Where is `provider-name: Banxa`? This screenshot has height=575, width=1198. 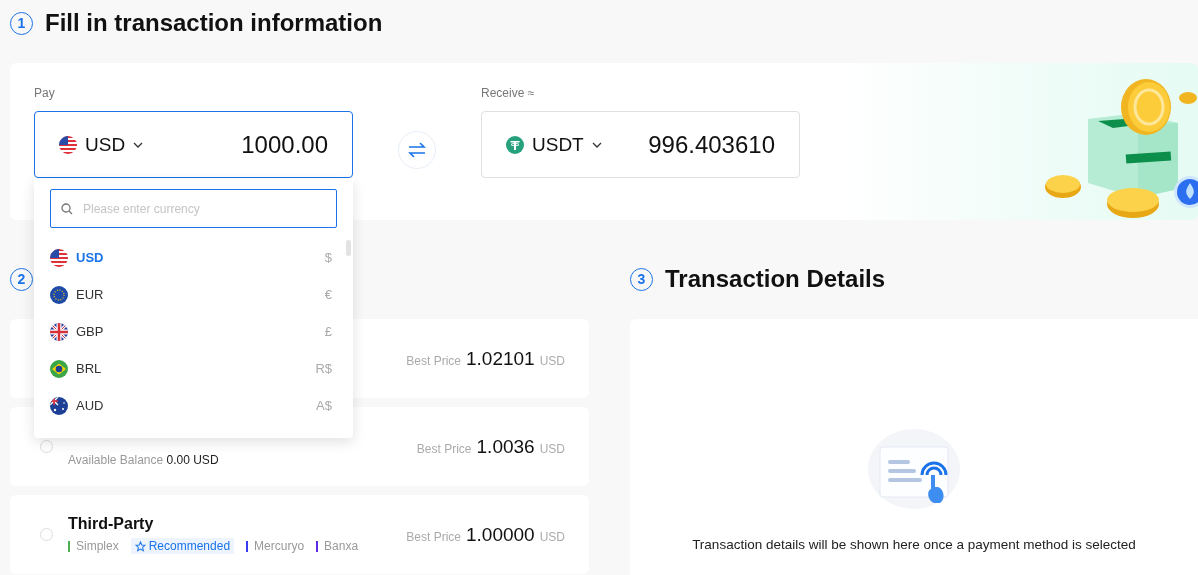 provider-name: Banxa is located at coordinates (341, 546).